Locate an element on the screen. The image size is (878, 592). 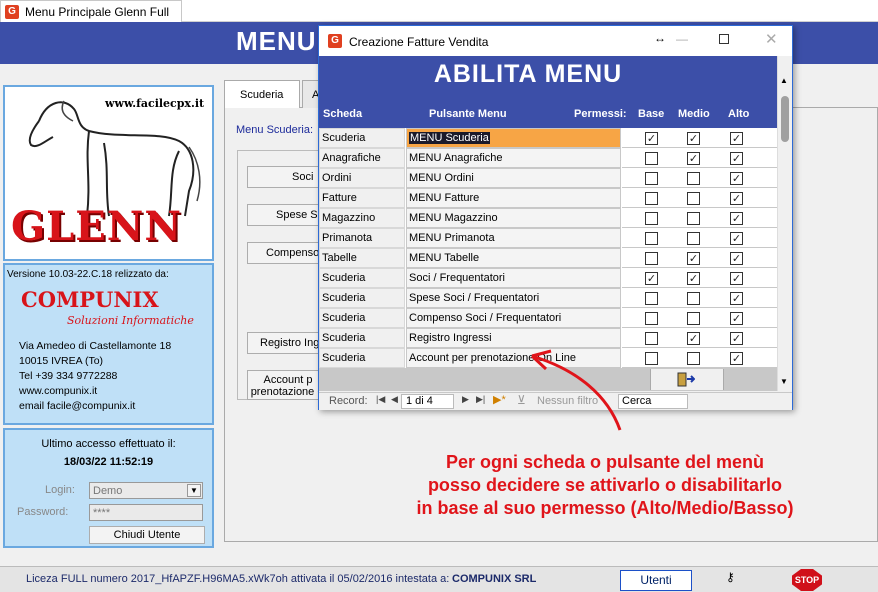
table-row: Magazzino MENU Magazzino ✓ is located at coordinates (548, 218).